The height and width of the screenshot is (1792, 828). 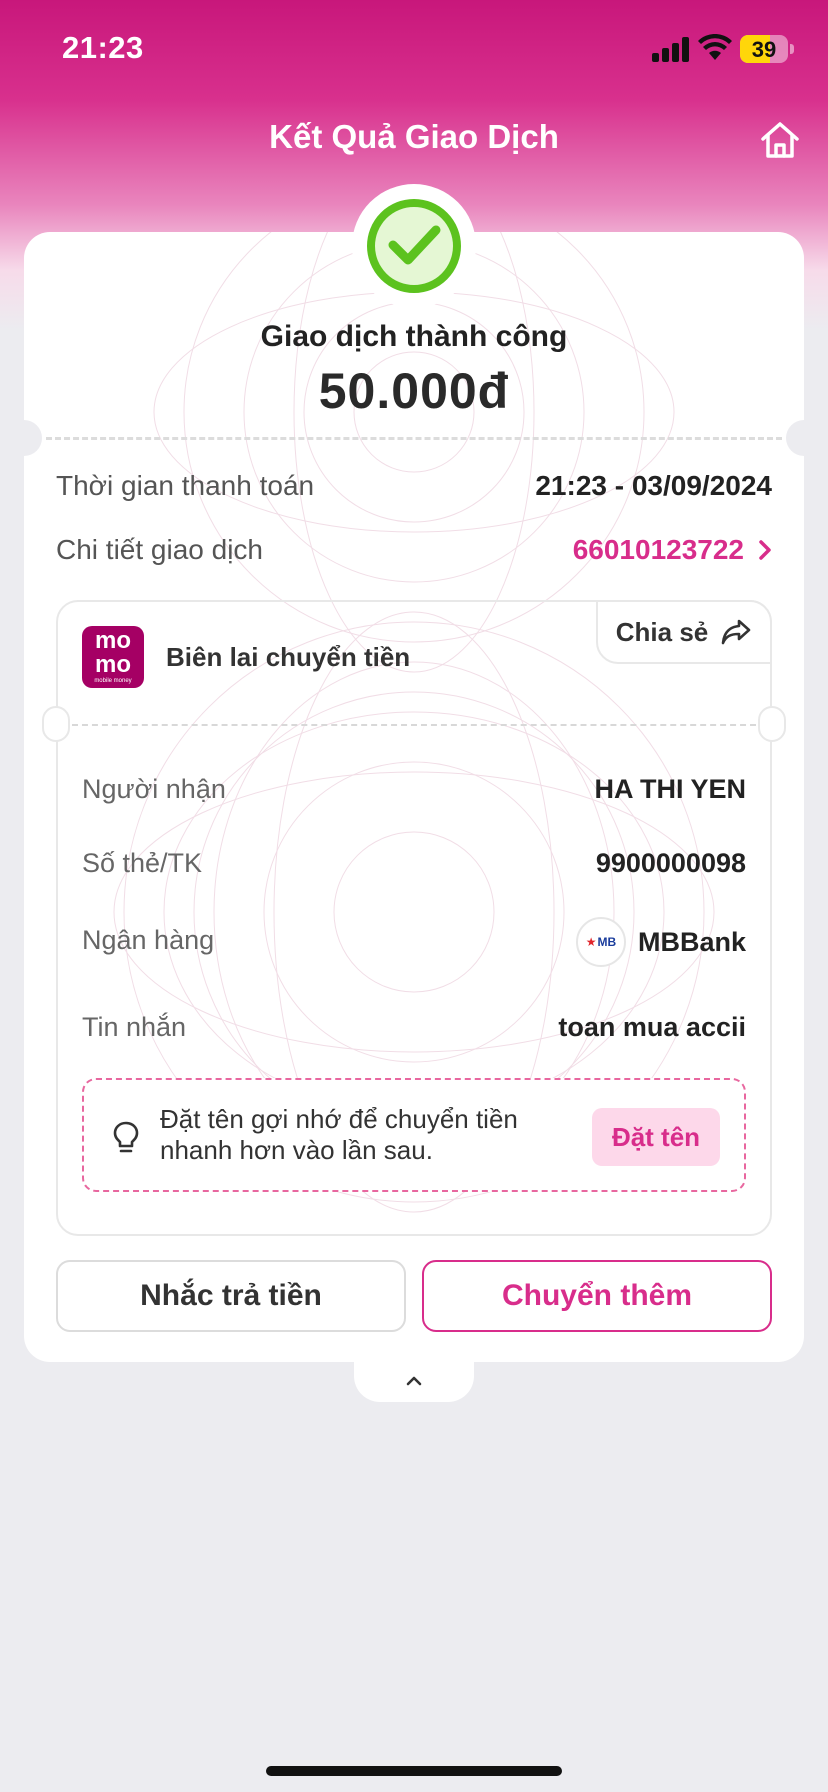 What do you see at coordinates (126, 1137) in the screenshot?
I see `lightbulb-icon` at bounding box center [126, 1137].